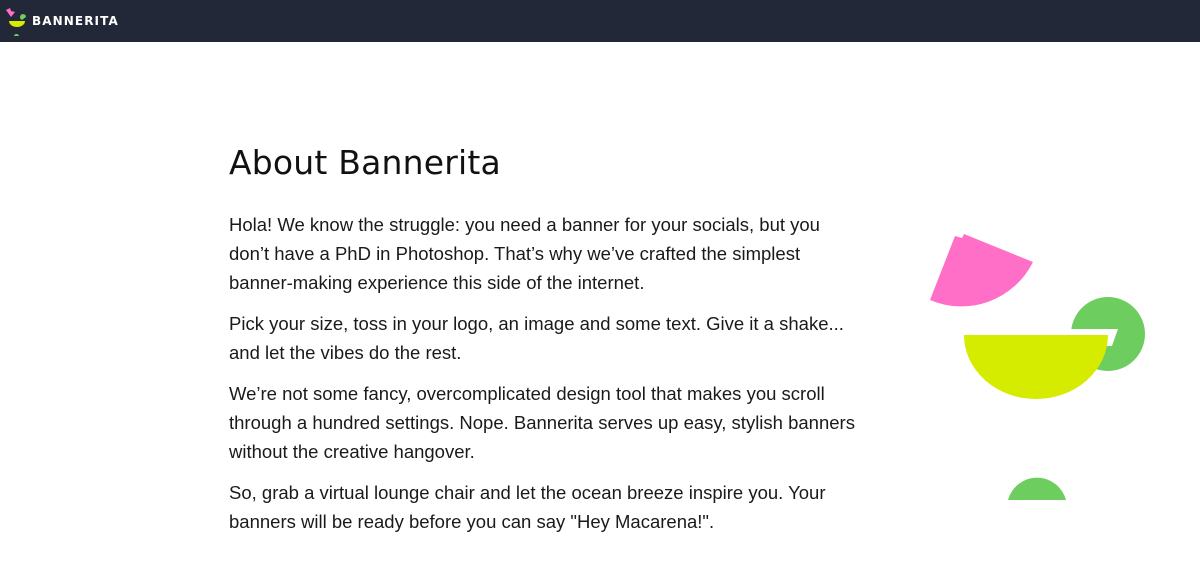 The height and width of the screenshot is (563, 1200). Describe the element at coordinates (16, 22) in the screenshot. I see `cocktail-glass-icon` at that location.